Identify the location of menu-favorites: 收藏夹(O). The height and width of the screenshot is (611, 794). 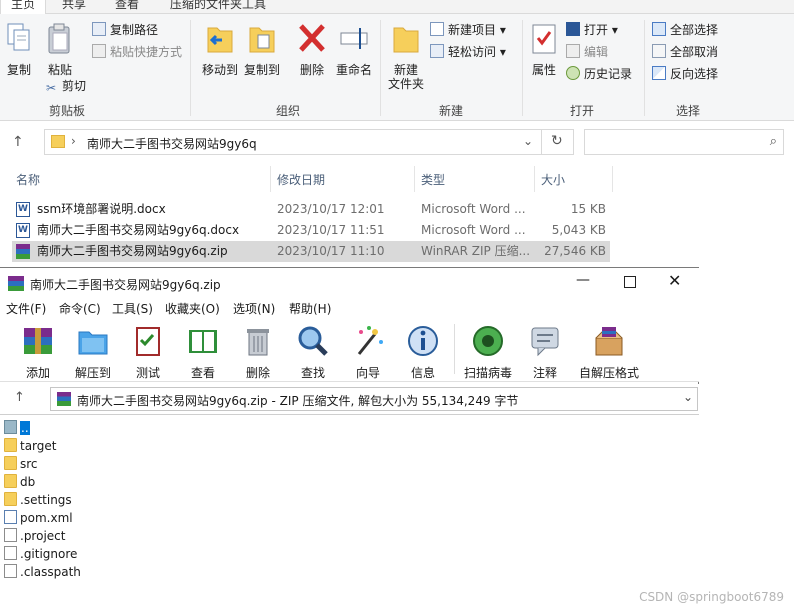
(192, 308).